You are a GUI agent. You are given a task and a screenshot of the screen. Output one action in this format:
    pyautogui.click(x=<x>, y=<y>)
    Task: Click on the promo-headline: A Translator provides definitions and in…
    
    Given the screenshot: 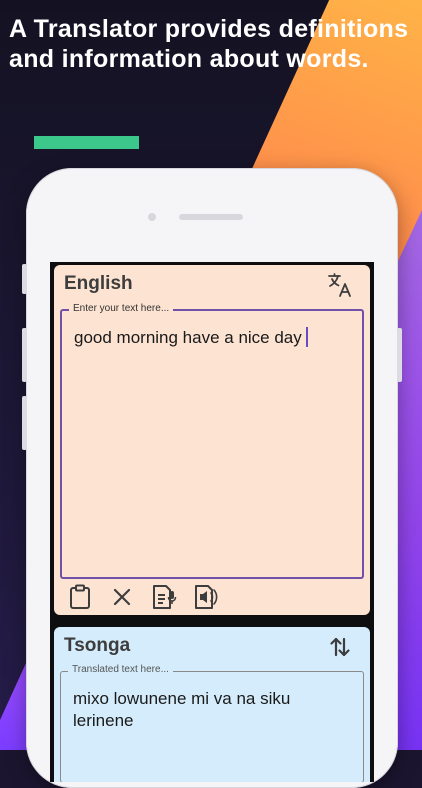 What is the action you would take?
    pyautogui.click(x=209, y=44)
    